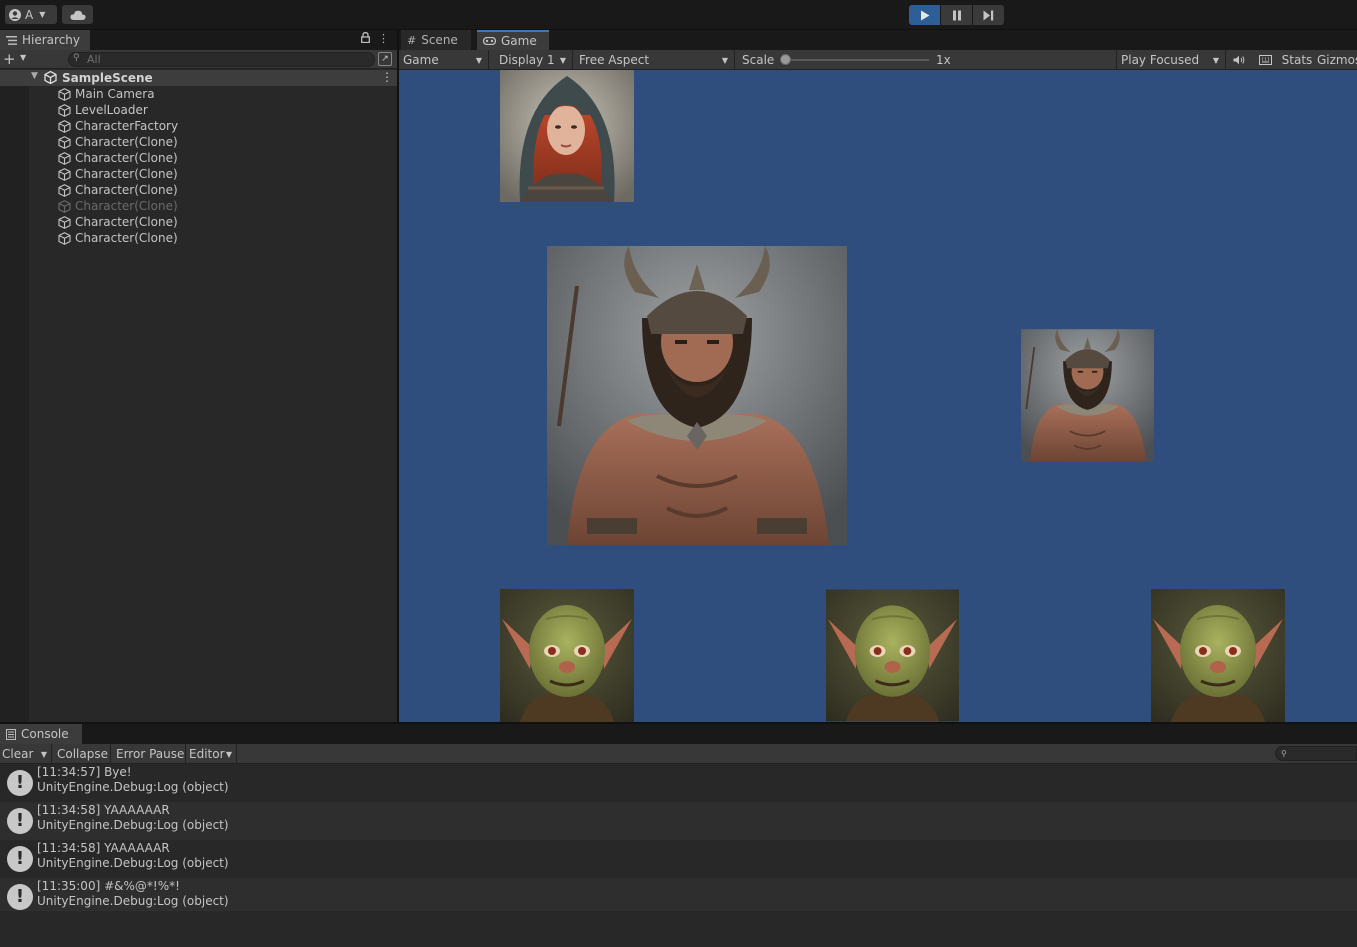 This screenshot has height=947, width=1357. What do you see at coordinates (527, 60) in the screenshot?
I see `display-label: Display 1` at bounding box center [527, 60].